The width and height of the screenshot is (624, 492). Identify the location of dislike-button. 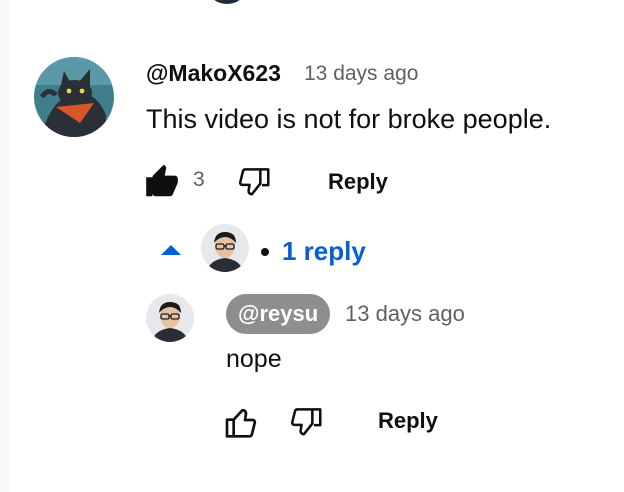
(254, 182).